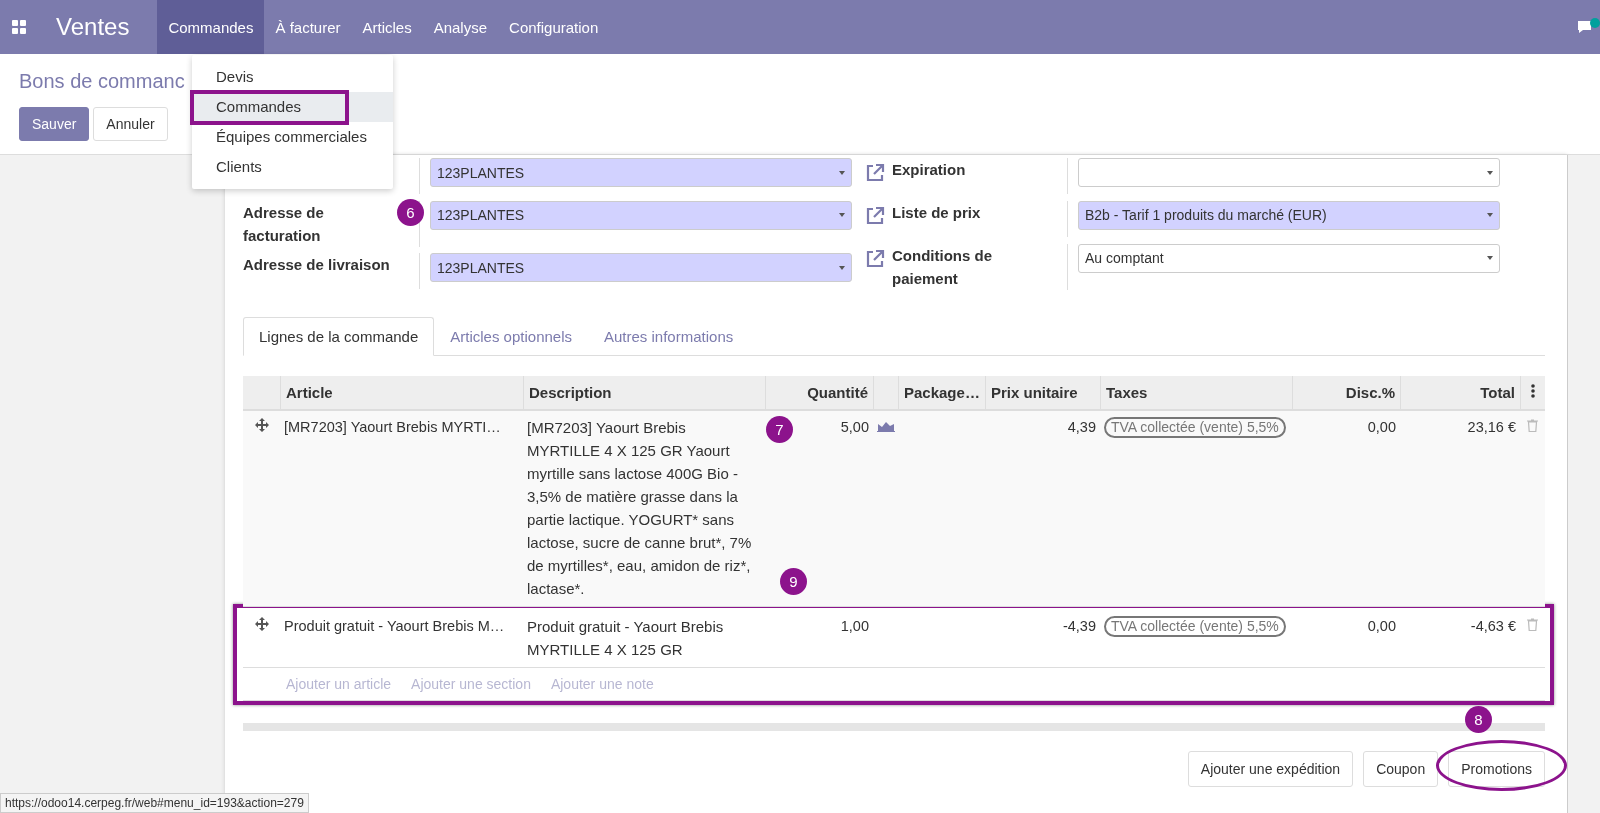  I want to click on app-name: Ventes, so click(93, 27).